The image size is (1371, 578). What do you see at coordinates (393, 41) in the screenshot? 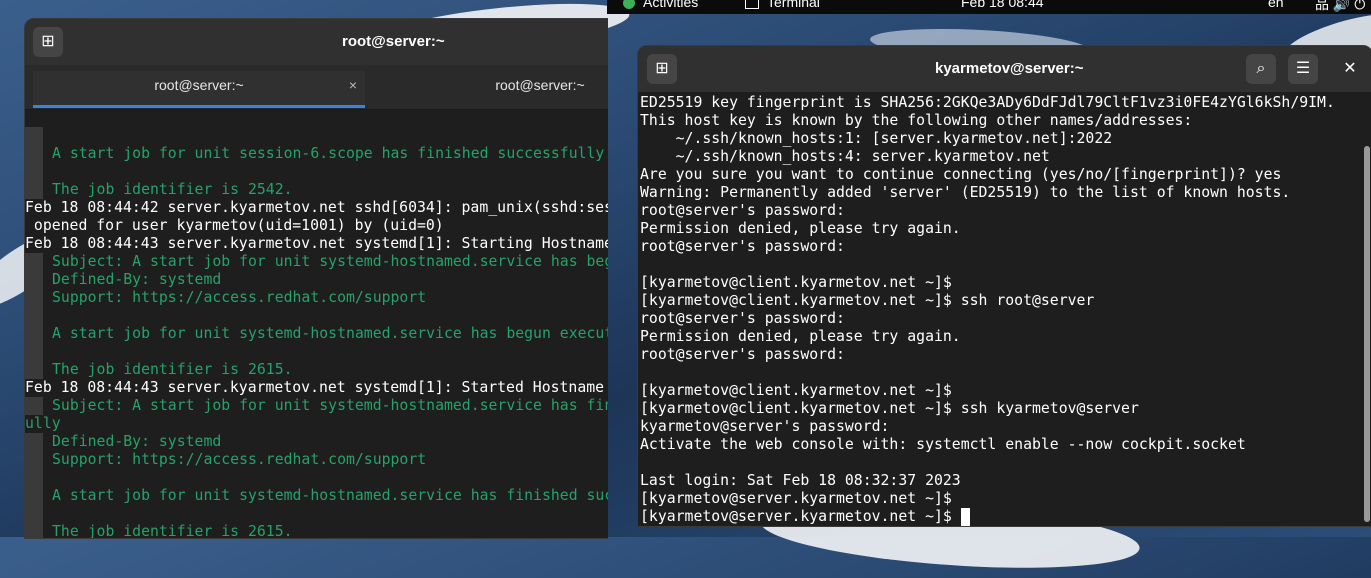
I see `window-title: root@server:~` at bounding box center [393, 41].